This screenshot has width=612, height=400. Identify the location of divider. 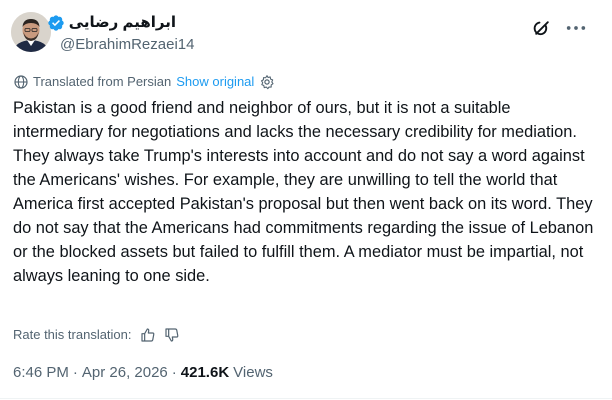
(306, 398).